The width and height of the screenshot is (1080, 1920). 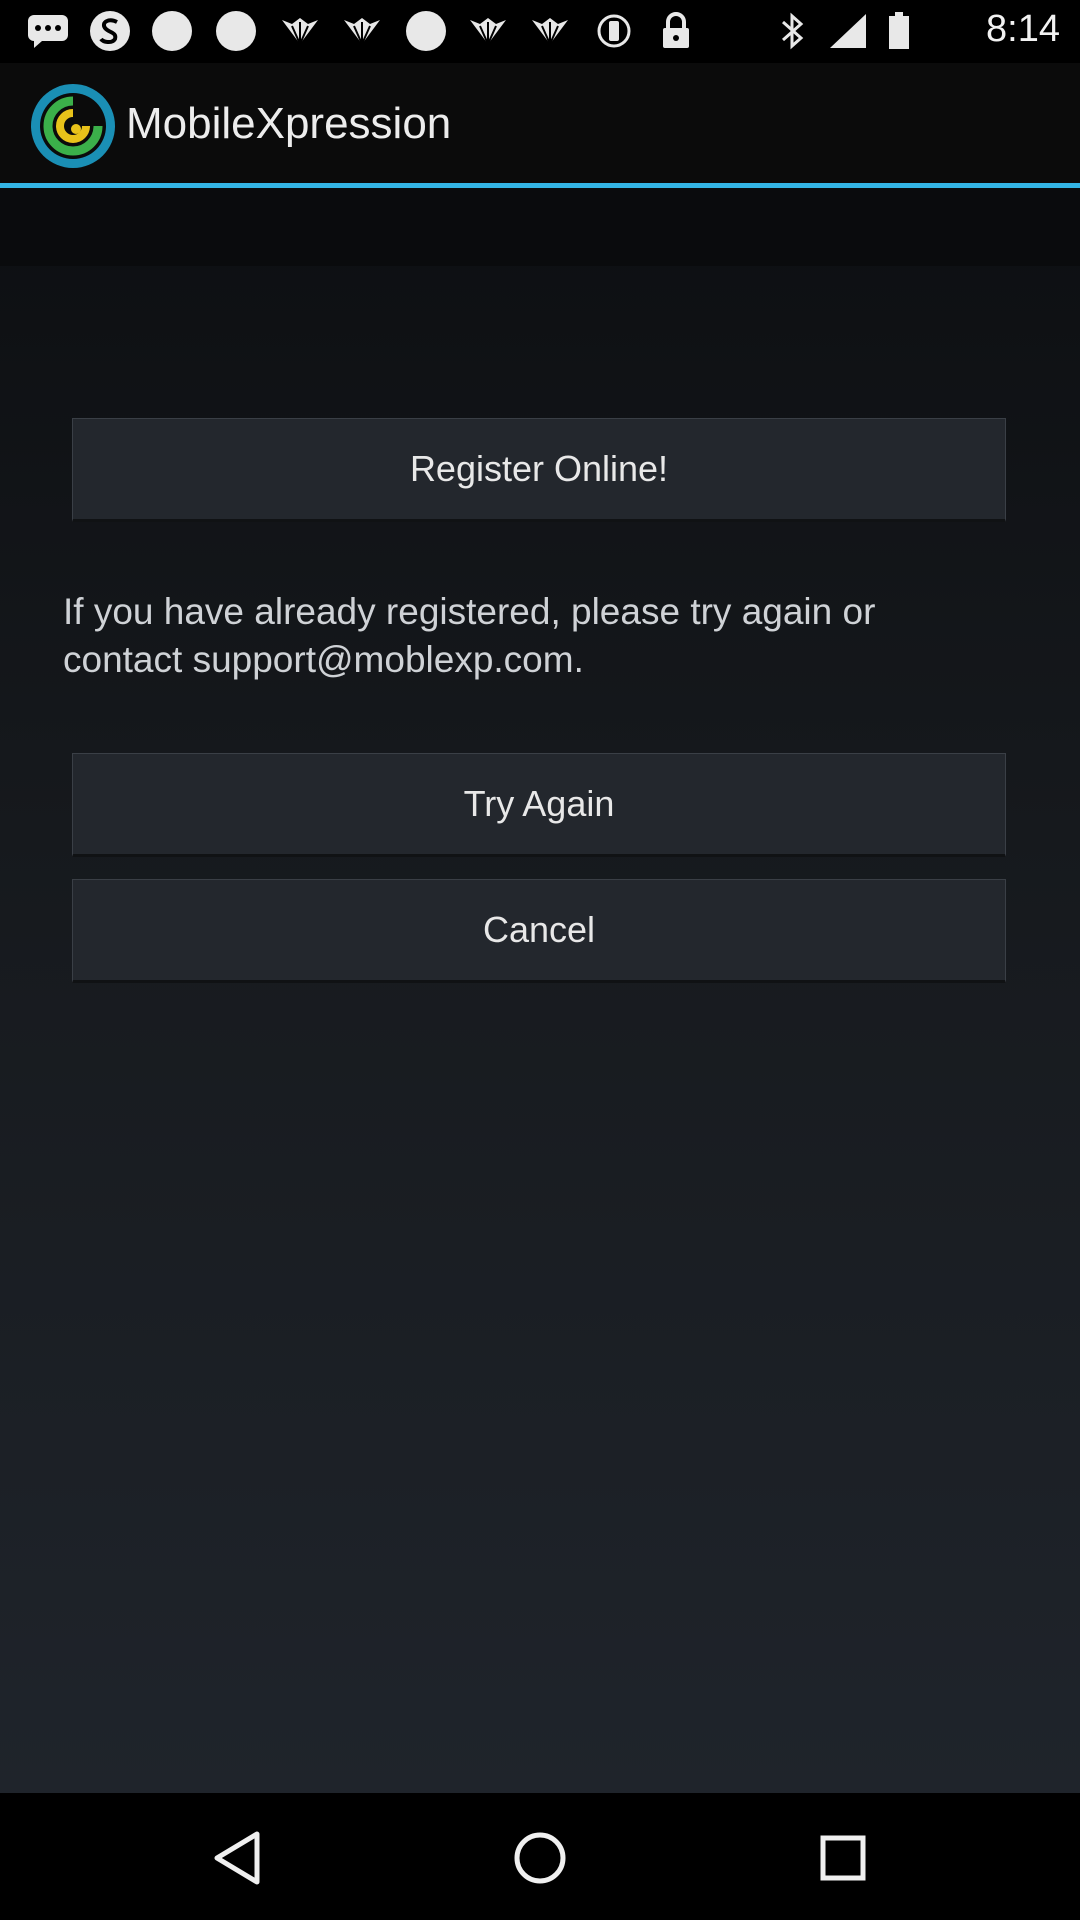 What do you see at coordinates (899, 31) in the screenshot?
I see `battery-icon` at bounding box center [899, 31].